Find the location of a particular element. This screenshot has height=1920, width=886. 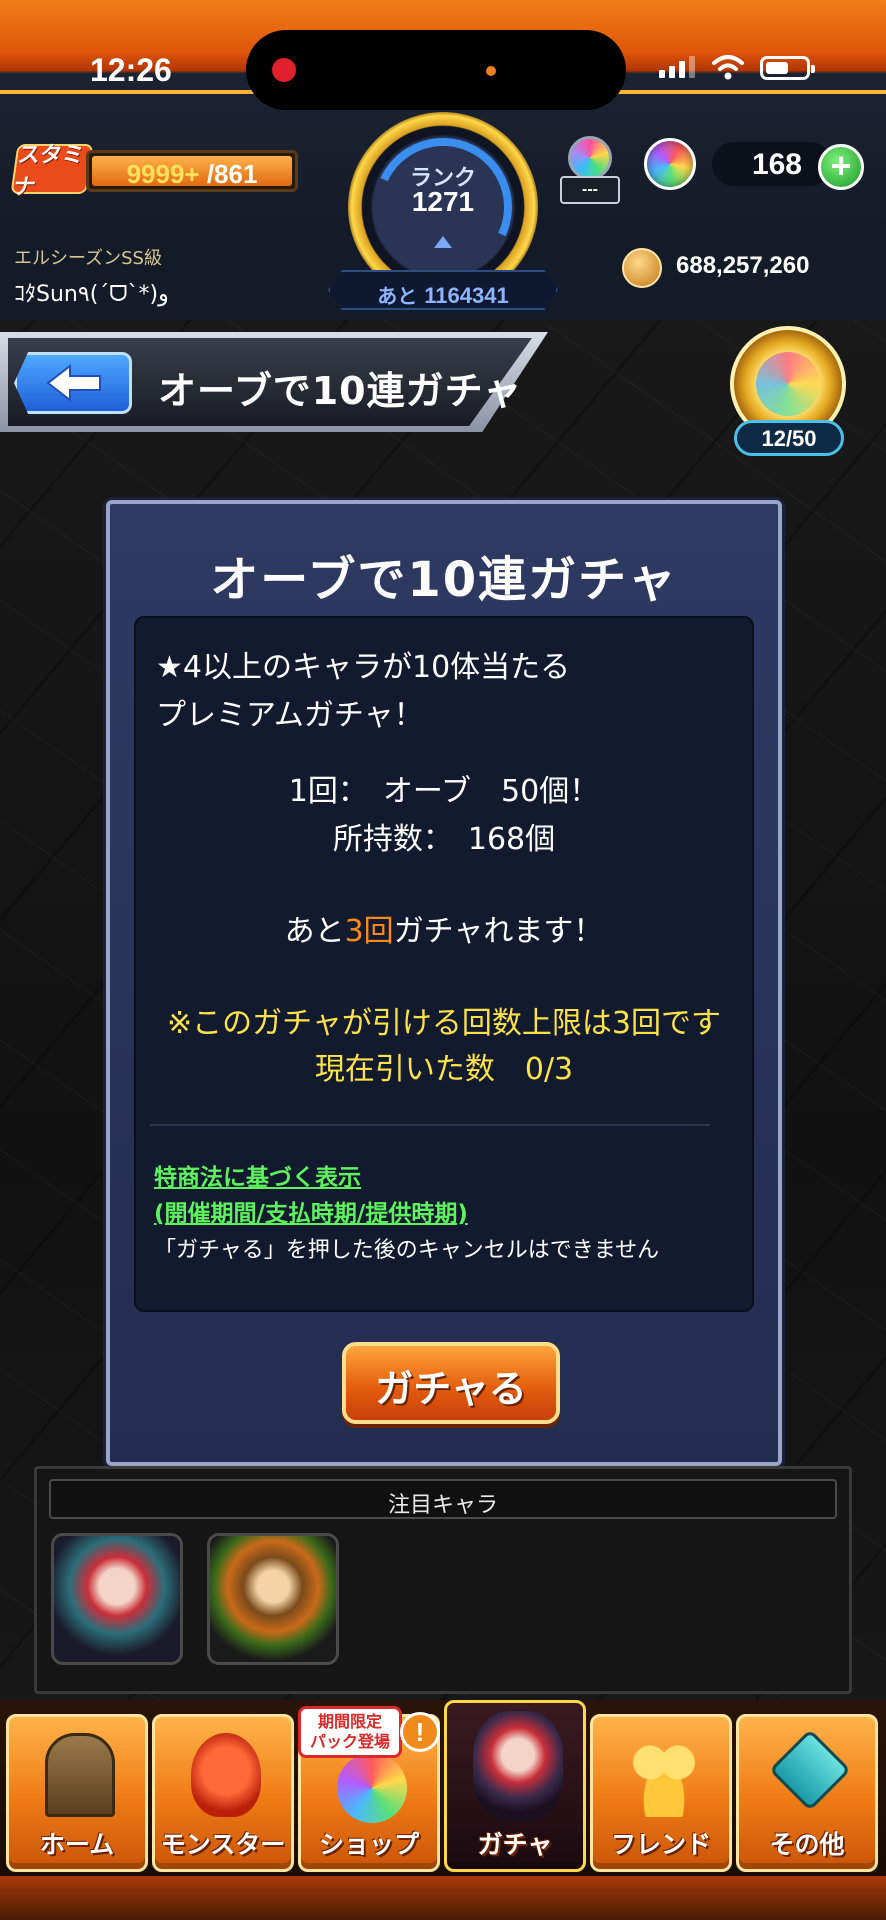

tab-other: その他 is located at coordinates (807, 1793).